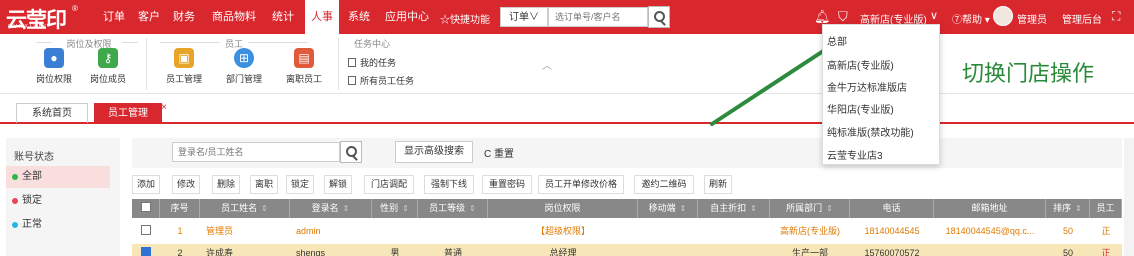  I want to click on arrow-line, so click(776, 82).